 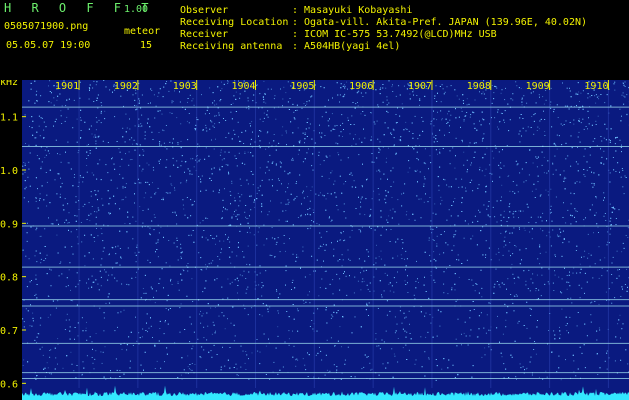 What do you see at coordinates (352, 10) in the screenshot?
I see `observer-value: : Masayuki Kobayashi` at bounding box center [352, 10].